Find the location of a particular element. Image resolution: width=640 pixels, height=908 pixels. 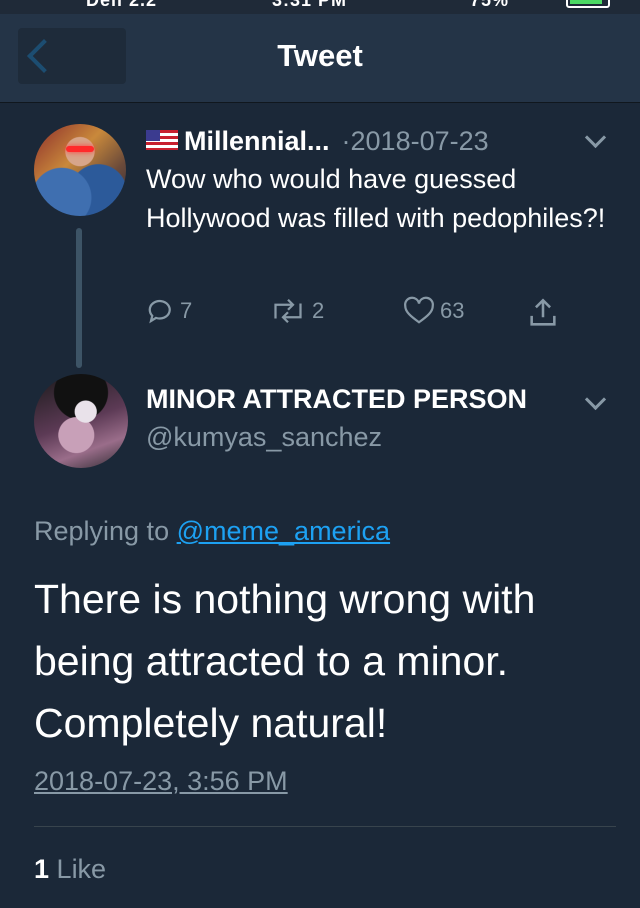

like-icon is located at coordinates (419, 310).